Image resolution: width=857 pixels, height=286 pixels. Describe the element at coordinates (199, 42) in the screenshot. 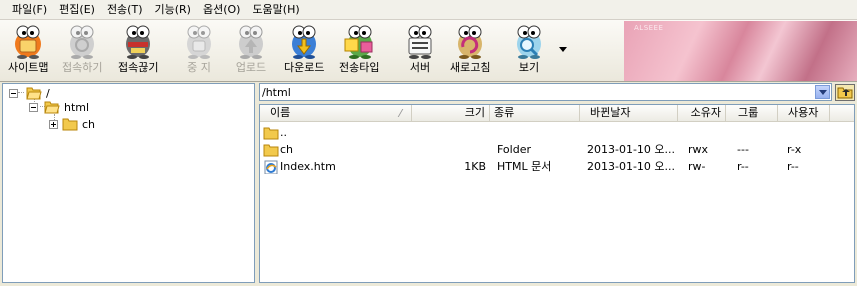

I see `stop-icon` at that location.